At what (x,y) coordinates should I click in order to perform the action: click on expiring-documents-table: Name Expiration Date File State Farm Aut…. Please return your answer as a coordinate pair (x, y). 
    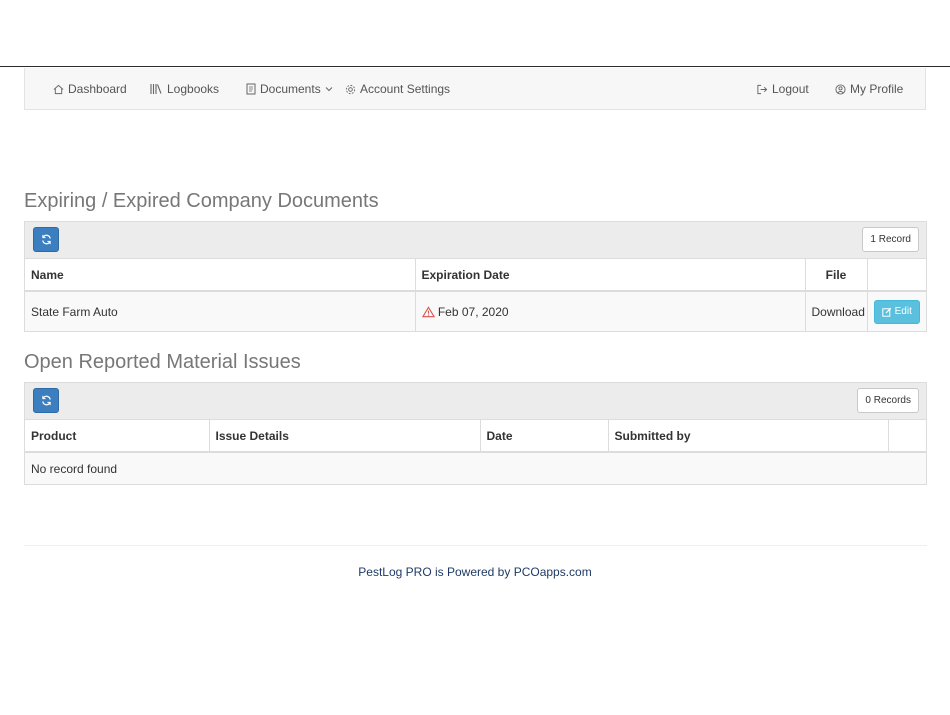
    Looking at the image, I should click on (475, 295).